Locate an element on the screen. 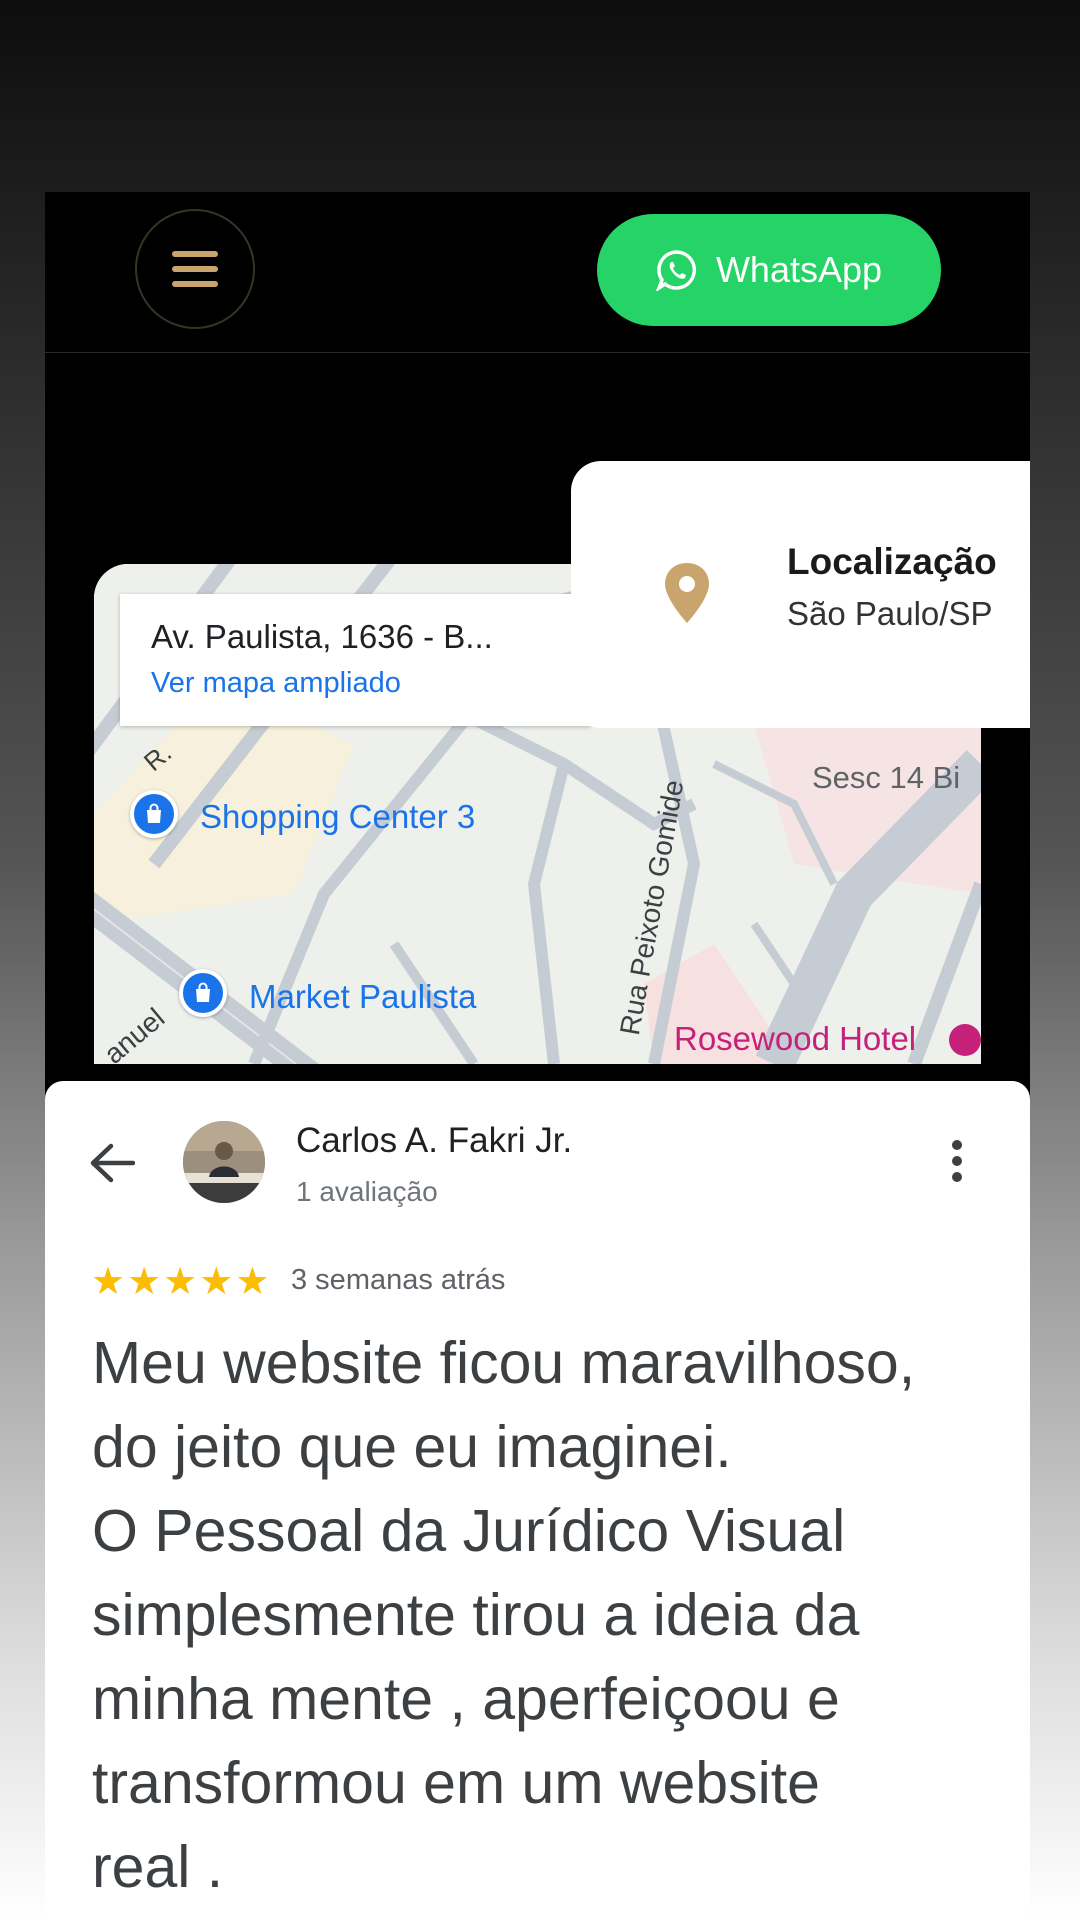  review-time: 3 semanas atrás is located at coordinates (398, 1280).